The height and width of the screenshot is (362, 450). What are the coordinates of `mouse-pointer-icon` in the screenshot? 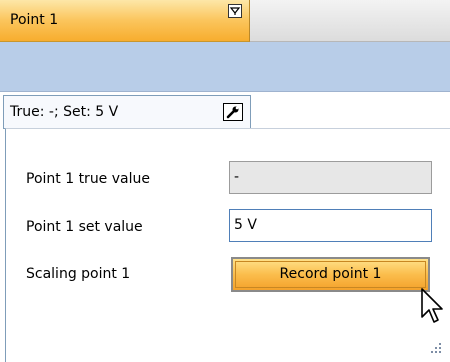 It's located at (432, 305).